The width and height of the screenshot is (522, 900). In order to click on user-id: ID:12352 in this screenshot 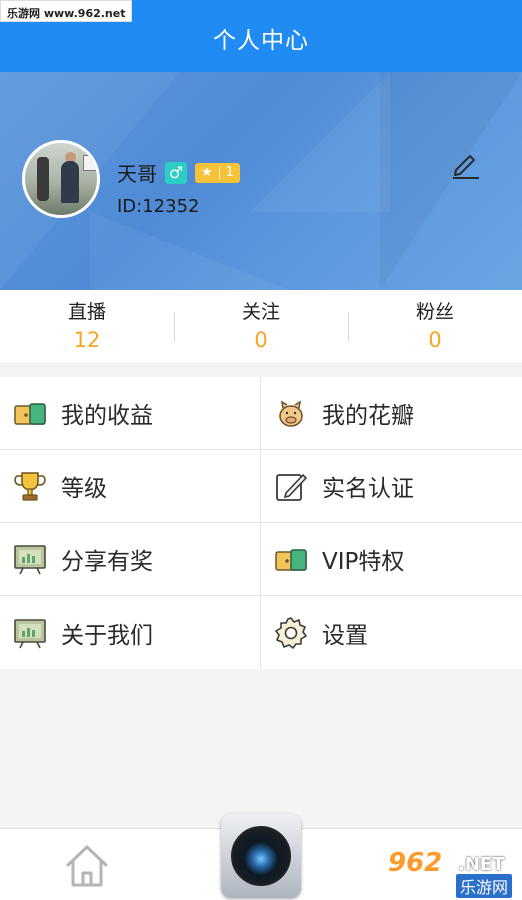, I will do `click(158, 206)`.